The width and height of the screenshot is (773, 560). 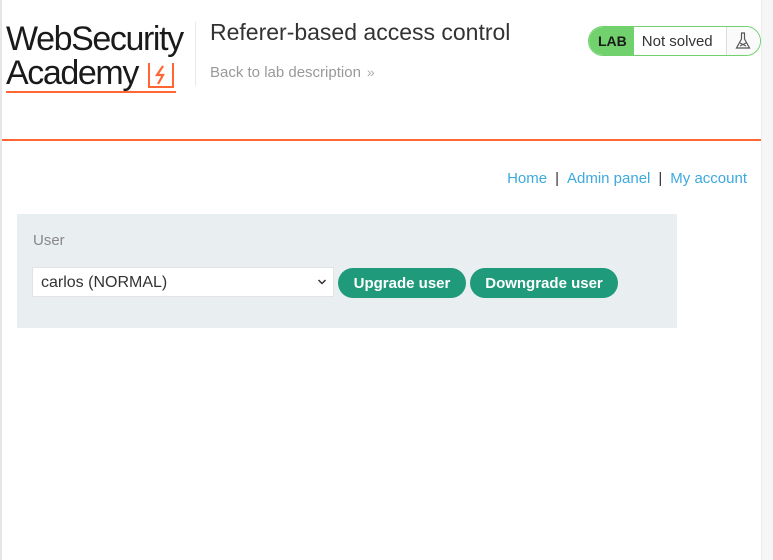 What do you see at coordinates (677, 41) in the screenshot?
I see `status-text: Not solved` at bounding box center [677, 41].